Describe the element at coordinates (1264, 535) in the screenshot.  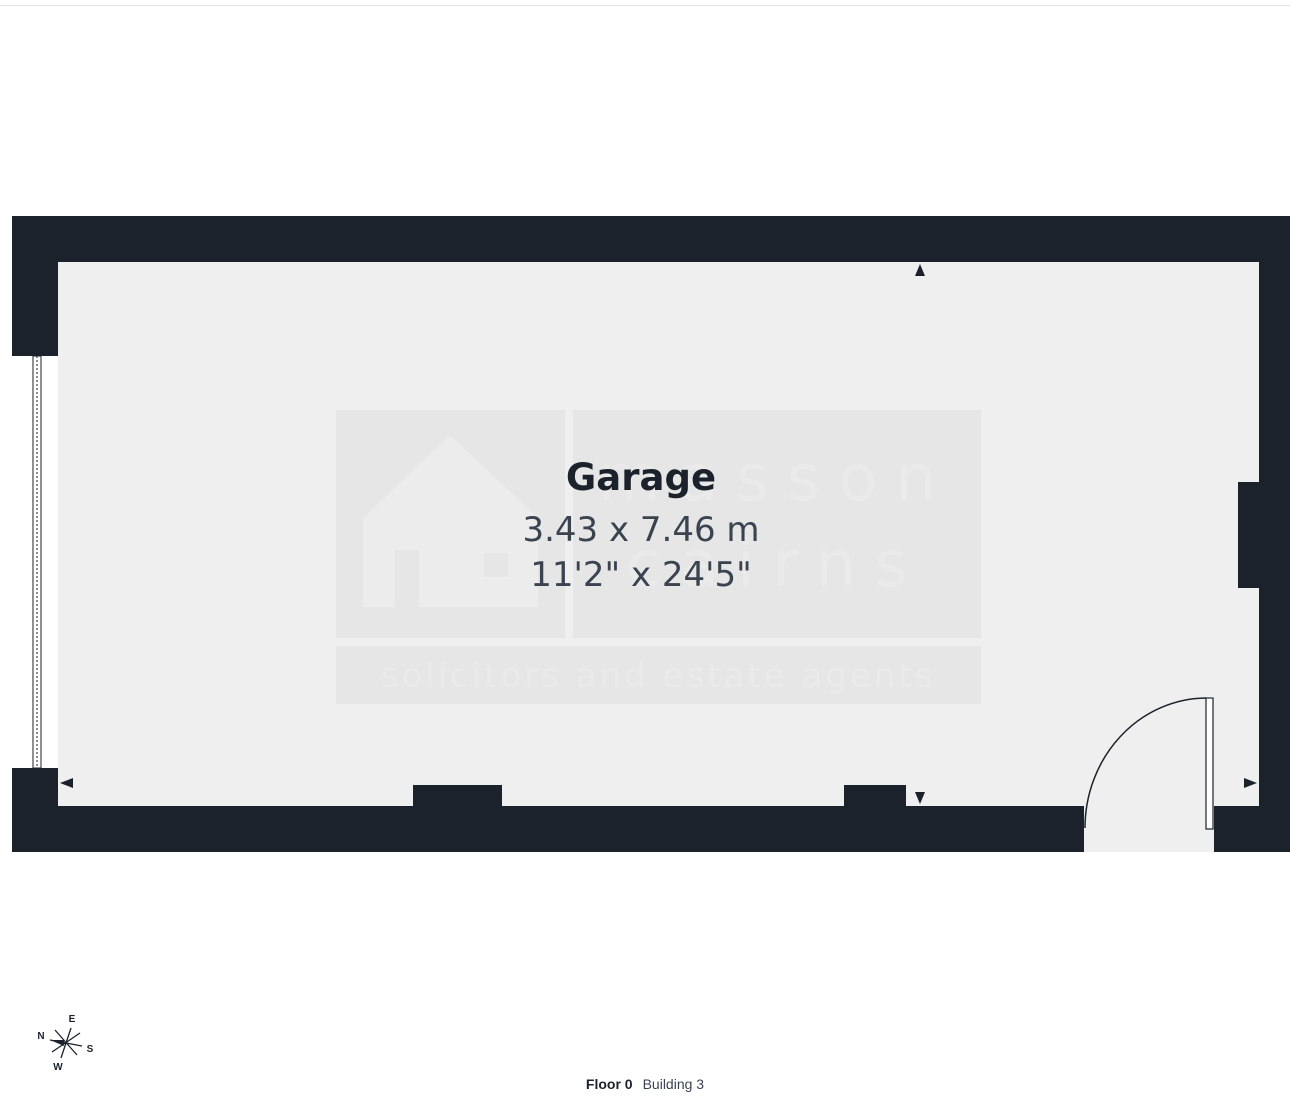
I see `wall-right-pier` at that location.